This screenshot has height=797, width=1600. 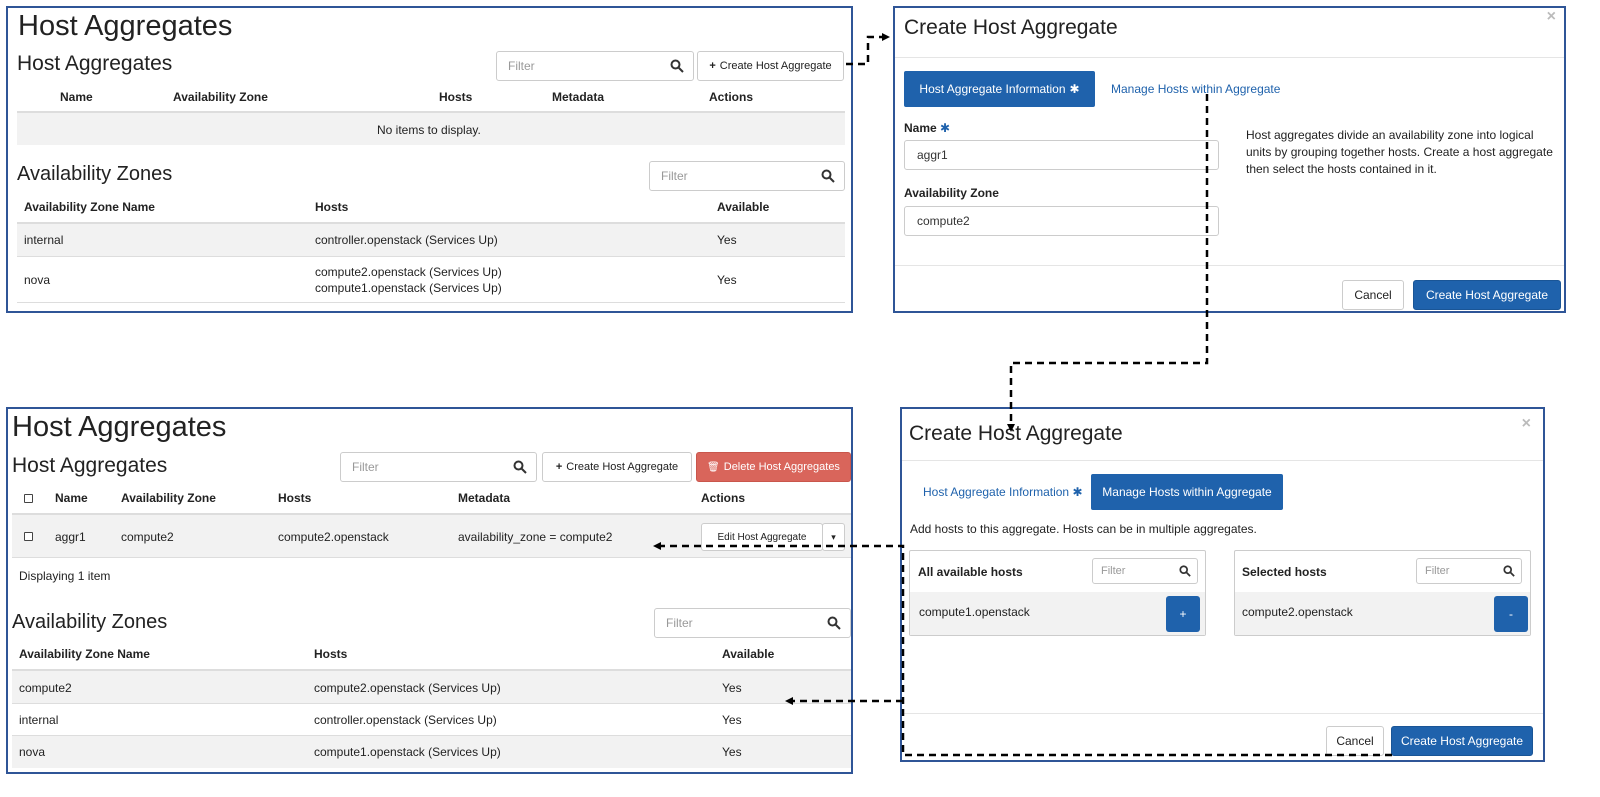 I want to click on az-hosts-cell: controller.openstack (Services Up), so click(x=405, y=720).